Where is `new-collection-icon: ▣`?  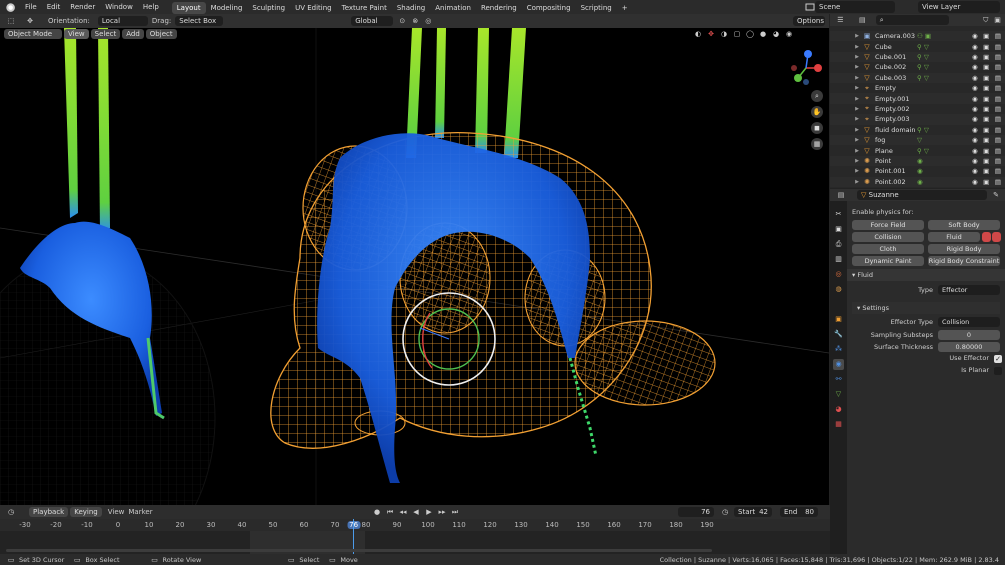 new-collection-icon: ▣ is located at coordinates (997, 20).